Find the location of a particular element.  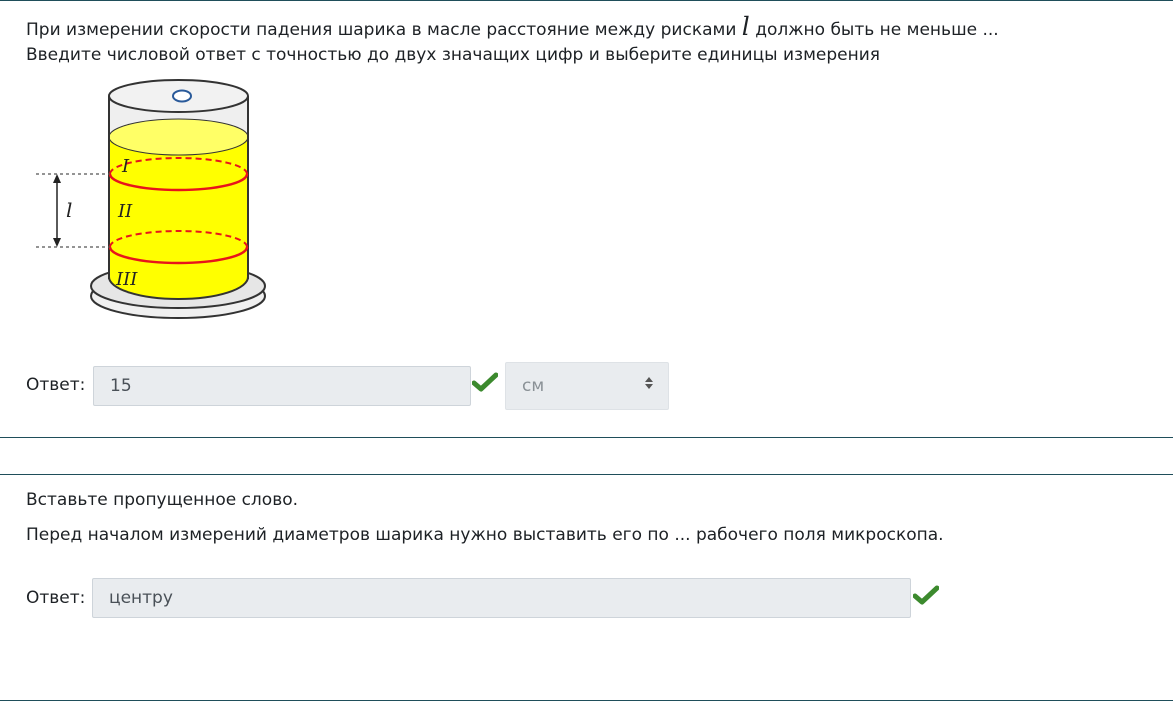

cylinder-figure: l I II III is located at coordinates (152, 204).